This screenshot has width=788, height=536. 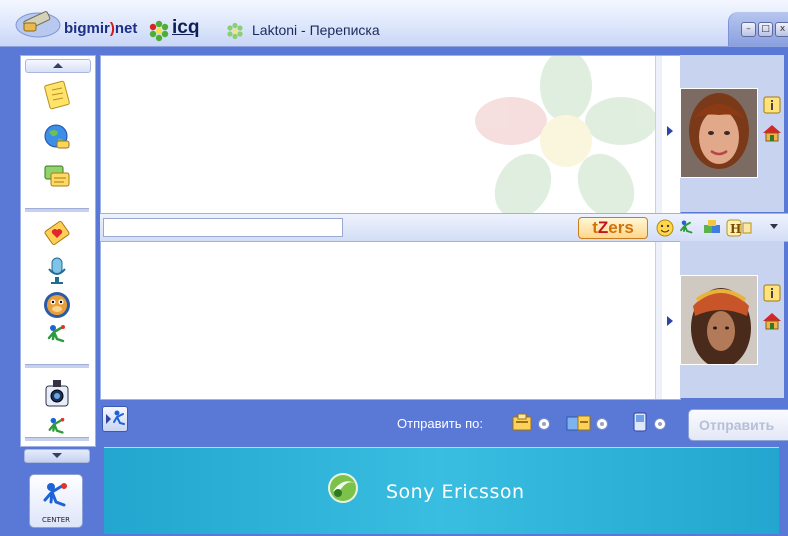 I want to click on sidebar-scroll-down-button, so click(x=57, y=456).